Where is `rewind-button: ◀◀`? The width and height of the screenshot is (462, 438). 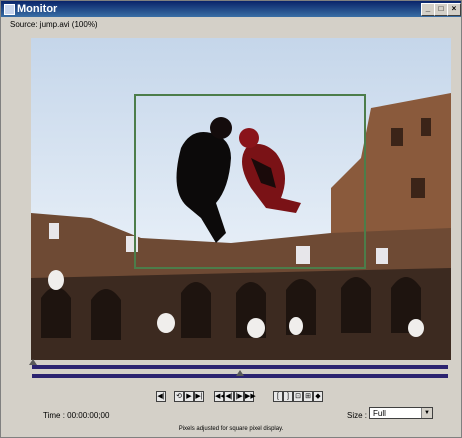
rewind-button: ◀◀ is located at coordinates (220, 396).